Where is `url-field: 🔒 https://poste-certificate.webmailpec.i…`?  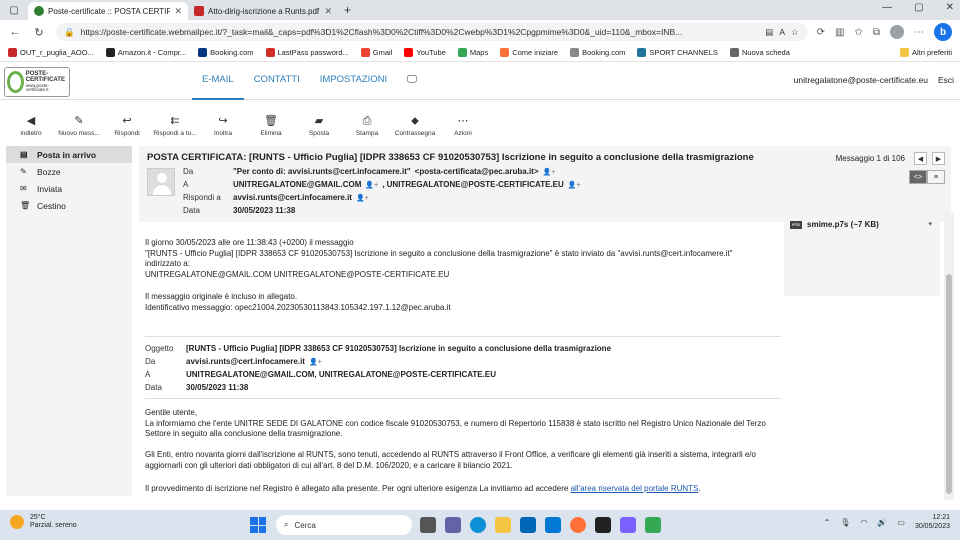 url-field: 🔒 https://poste-certificate.webmailpec.i… is located at coordinates (431, 32).